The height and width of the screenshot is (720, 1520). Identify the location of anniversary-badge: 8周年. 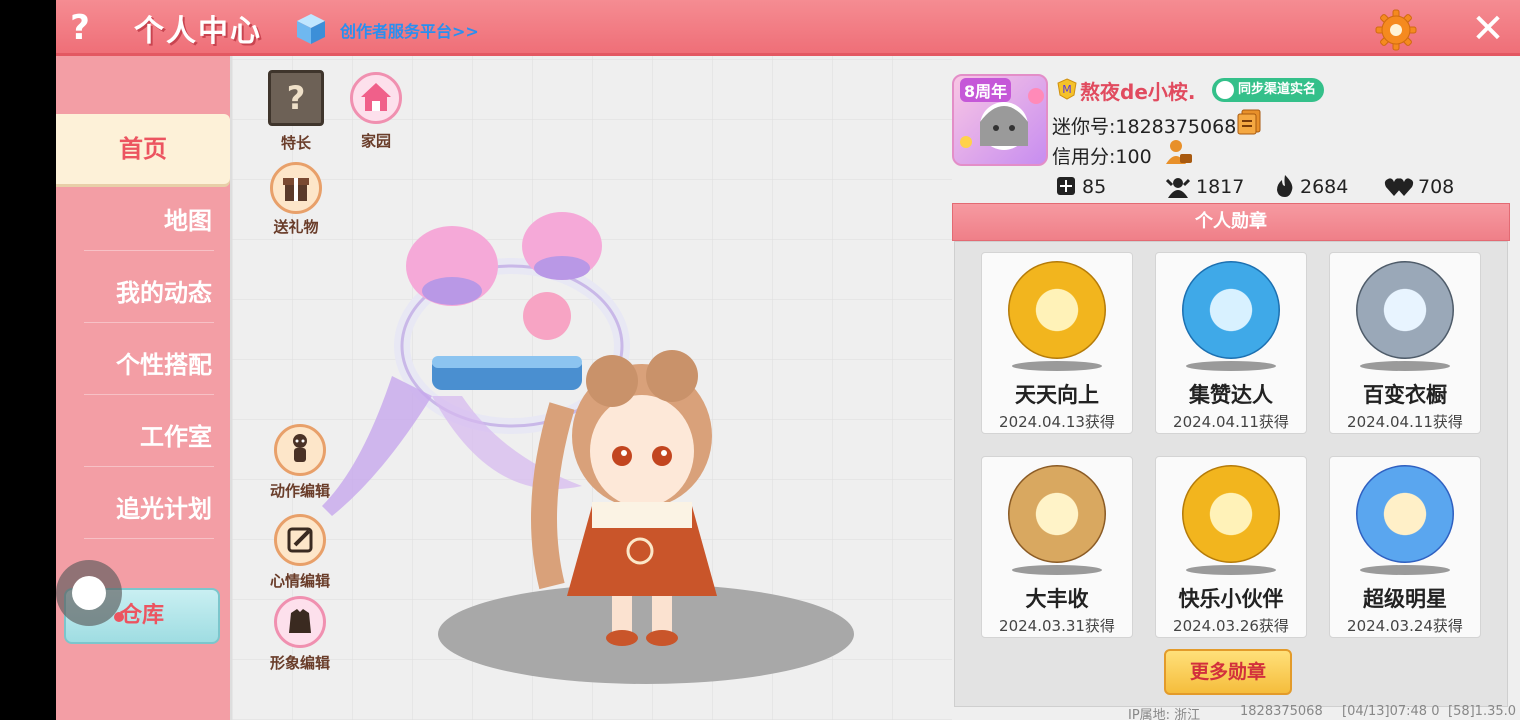
(986, 90).